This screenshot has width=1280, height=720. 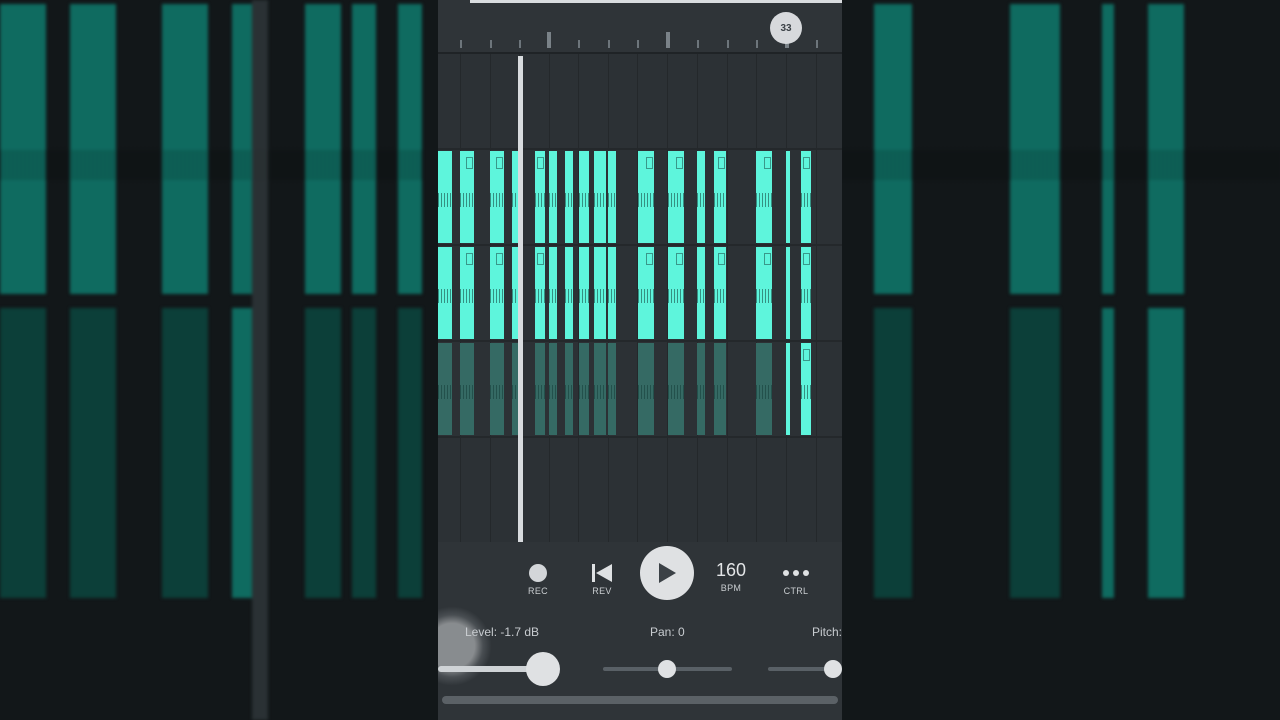 I want to click on rewind-icon, so click(x=602, y=573).